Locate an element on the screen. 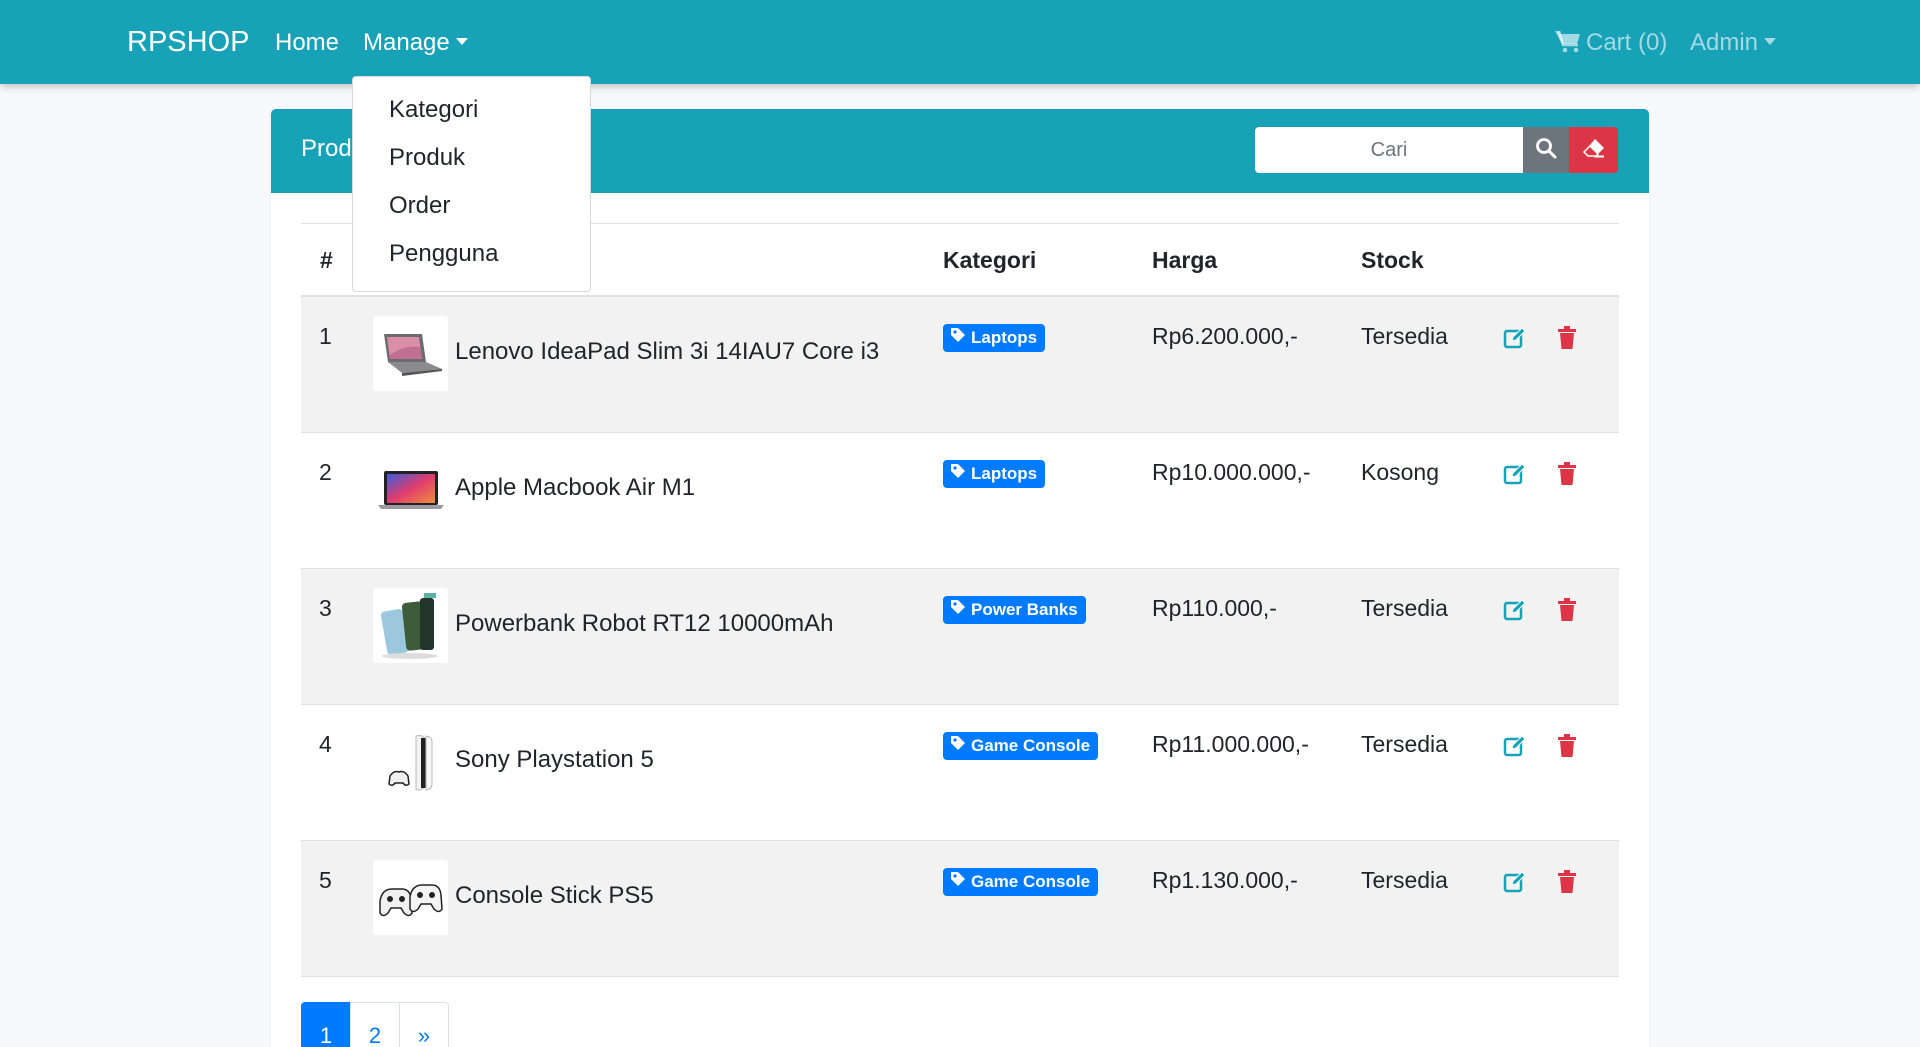 This screenshot has width=1920, height=1047. row-number: 1 is located at coordinates (325, 336).